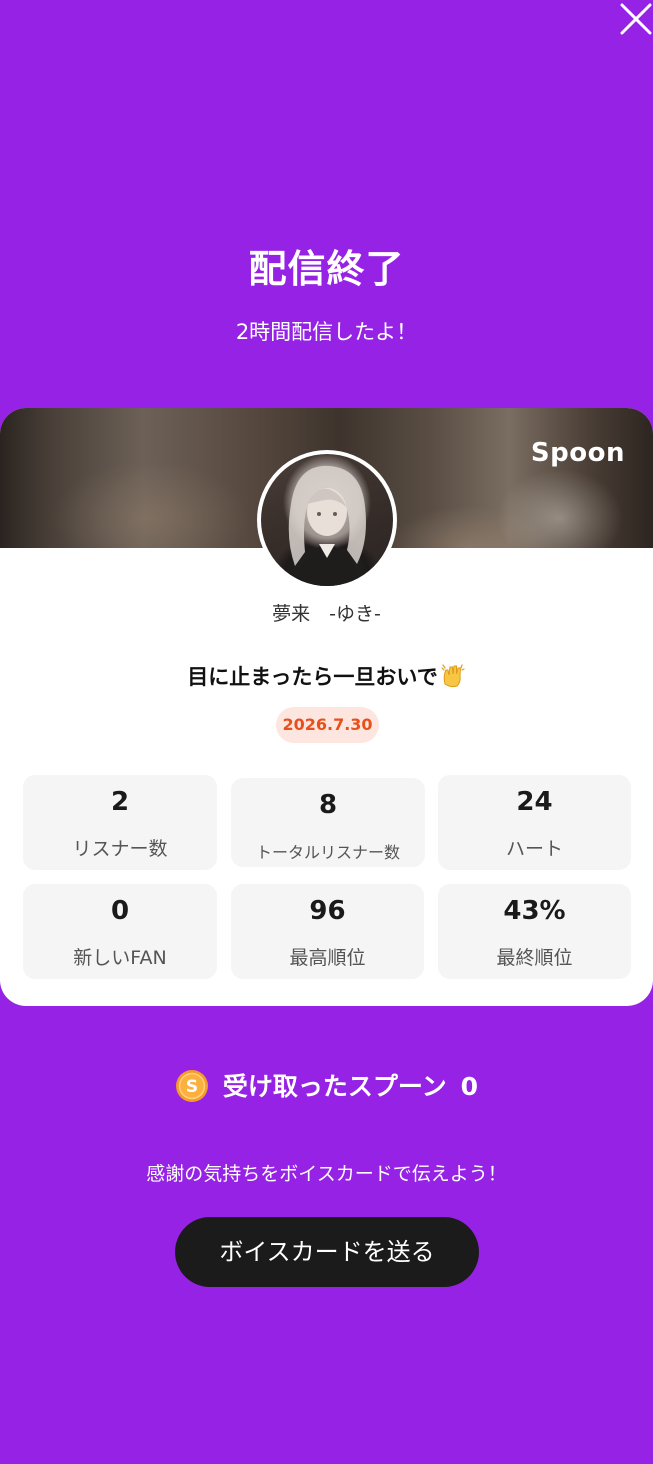 This screenshot has width=653, height=1464. What do you see at coordinates (534, 802) in the screenshot?
I see `stat-value: 24` at bounding box center [534, 802].